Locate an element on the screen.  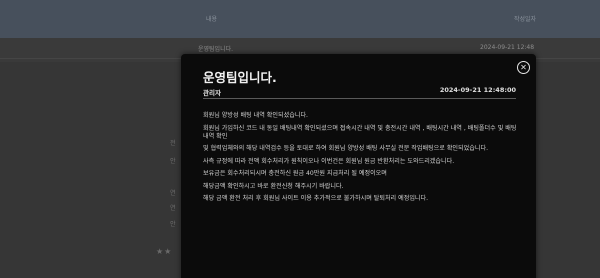
list-item-title: 운영팀입니다. is located at coordinates (216, 49).